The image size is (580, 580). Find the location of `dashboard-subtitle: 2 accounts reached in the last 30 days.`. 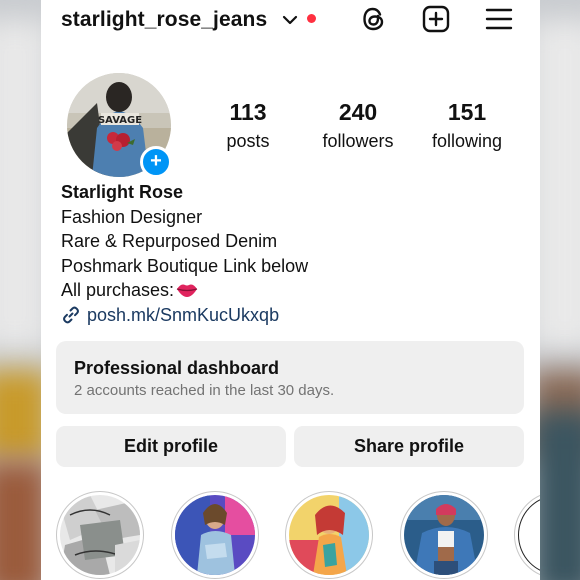

dashboard-subtitle: 2 accounts reached in the last 30 days. is located at coordinates (204, 390).